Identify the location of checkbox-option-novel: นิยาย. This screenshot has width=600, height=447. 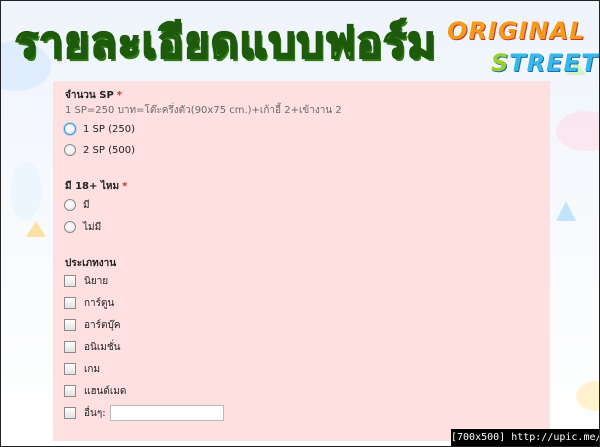
(86, 281).